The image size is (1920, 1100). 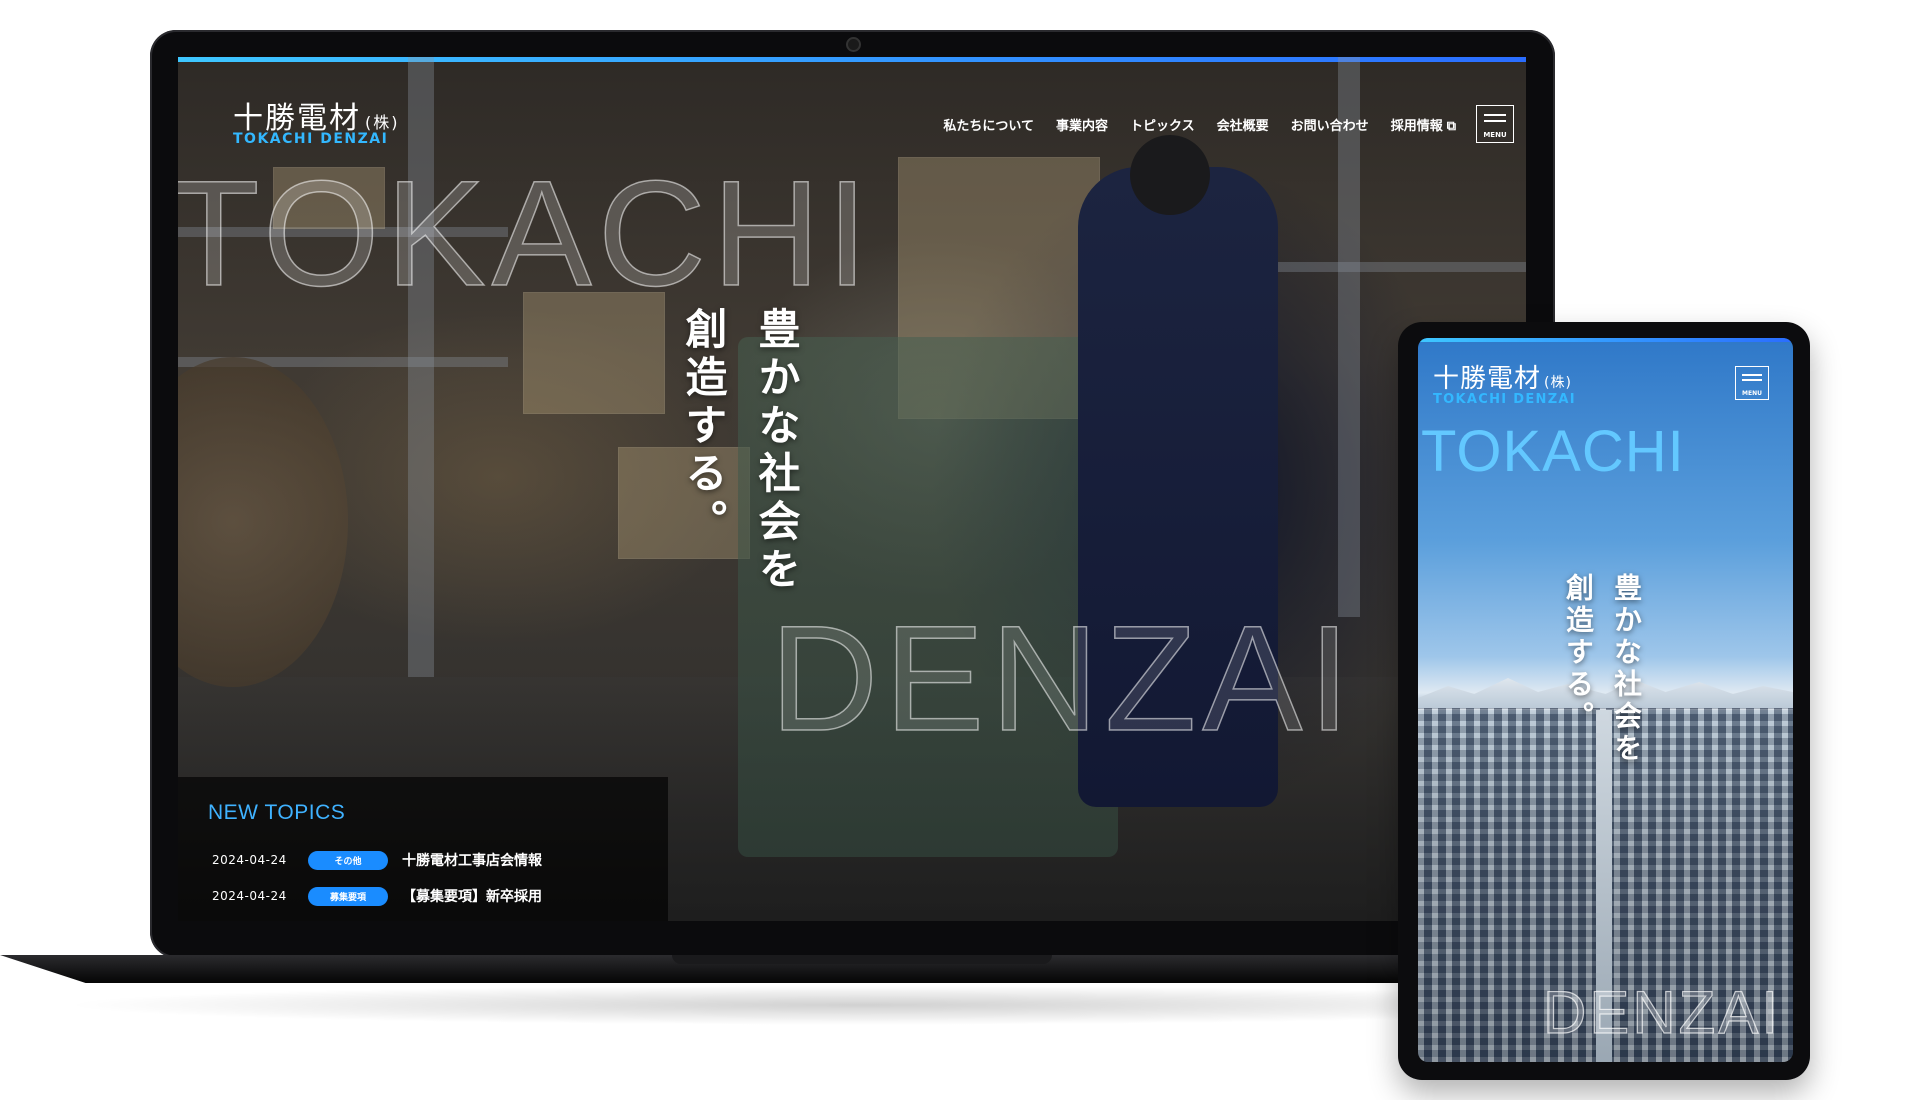 What do you see at coordinates (862, 959) in the screenshot?
I see `laptop-notch` at bounding box center [862, 959].